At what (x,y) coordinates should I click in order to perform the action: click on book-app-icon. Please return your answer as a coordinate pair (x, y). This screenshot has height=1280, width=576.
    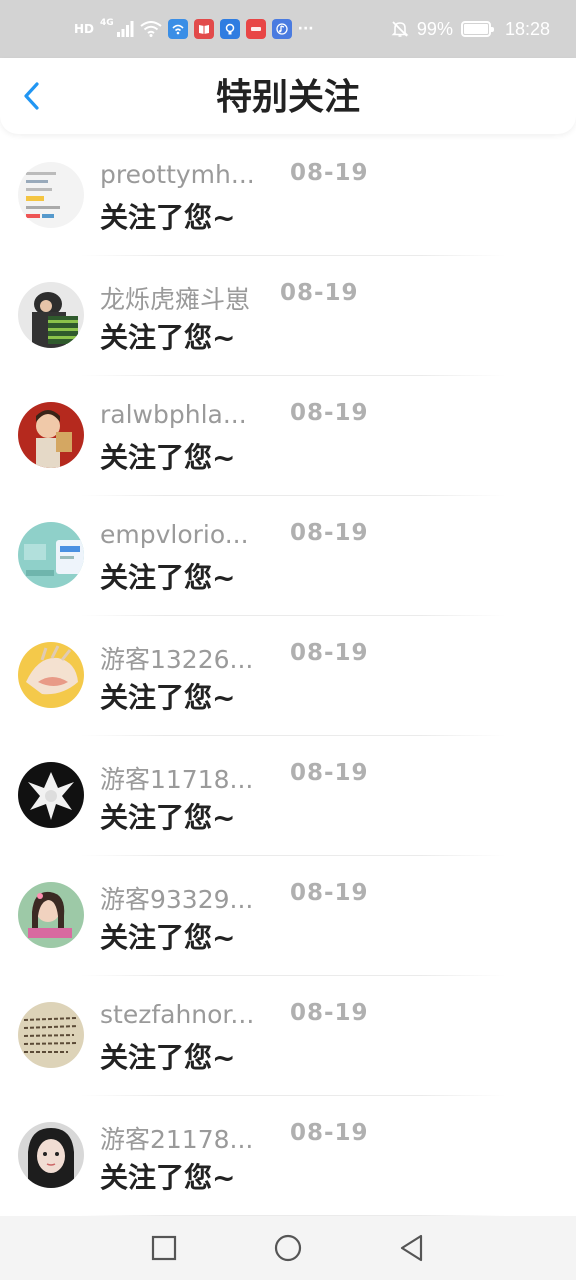
    Looking at the image, I should click on (203, 29).